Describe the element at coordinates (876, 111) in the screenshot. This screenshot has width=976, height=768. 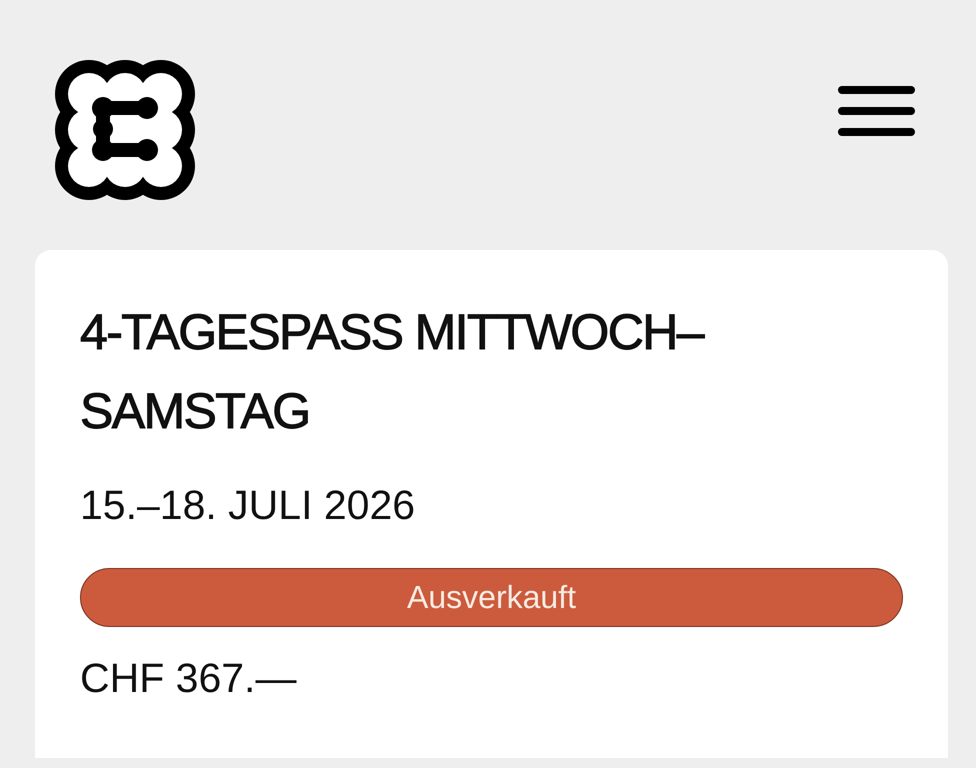
I see `menu-icon` at that location.